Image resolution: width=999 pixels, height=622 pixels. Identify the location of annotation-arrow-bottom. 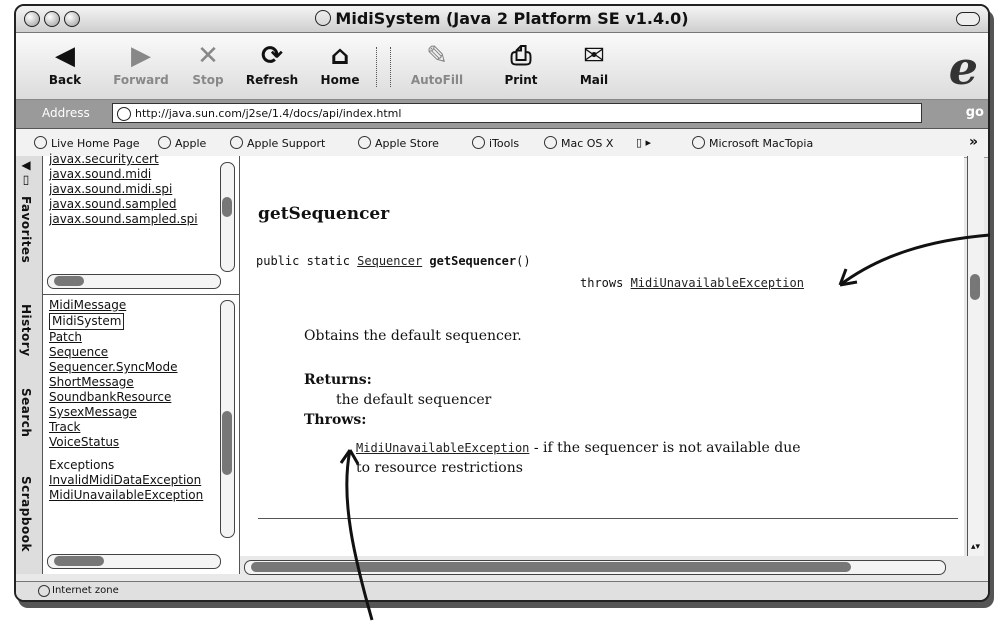
(359, 535).